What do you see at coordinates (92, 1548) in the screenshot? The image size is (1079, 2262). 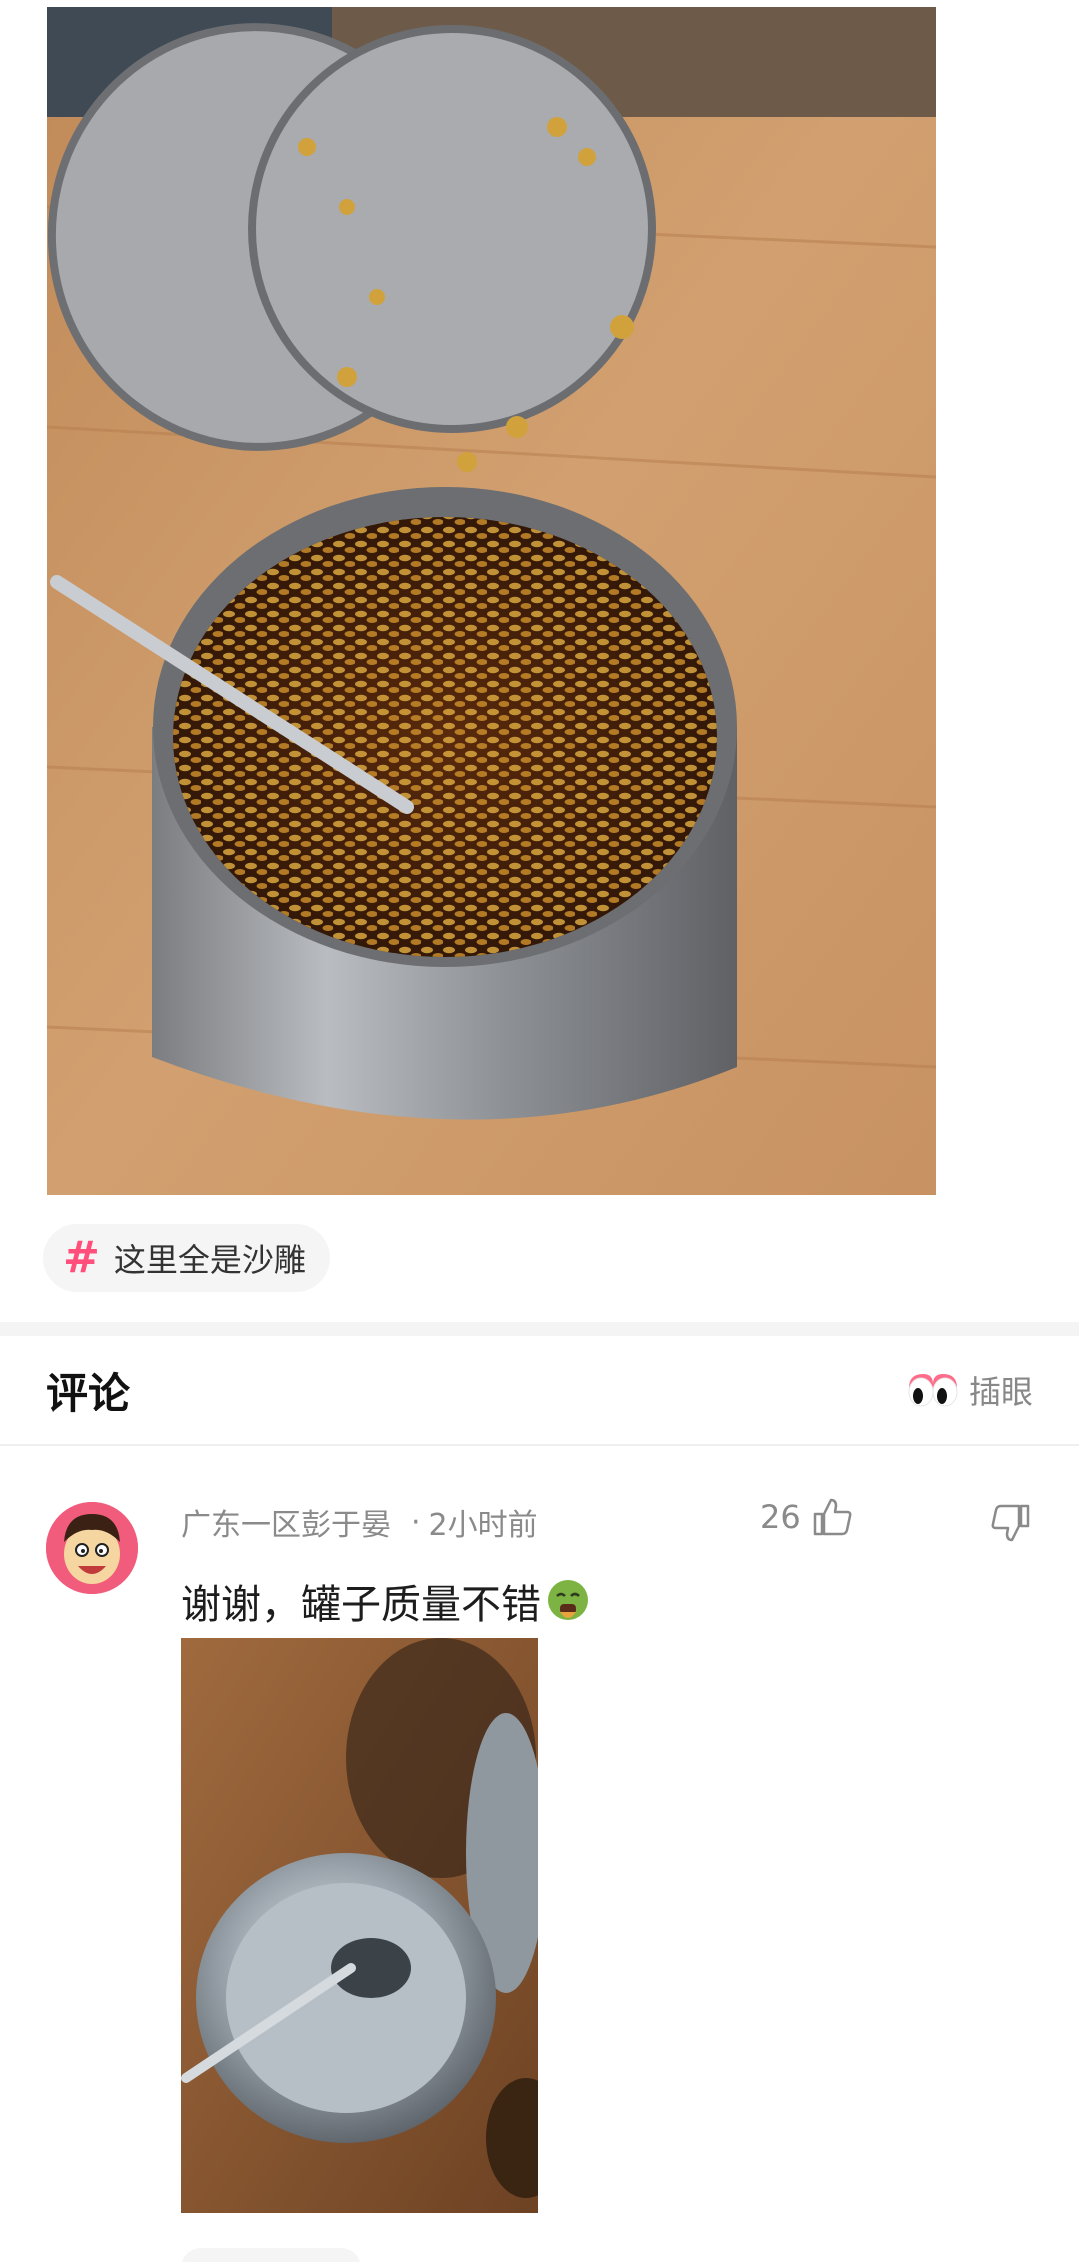 I see `avatar-icon` at bounding box center [92, 1548].